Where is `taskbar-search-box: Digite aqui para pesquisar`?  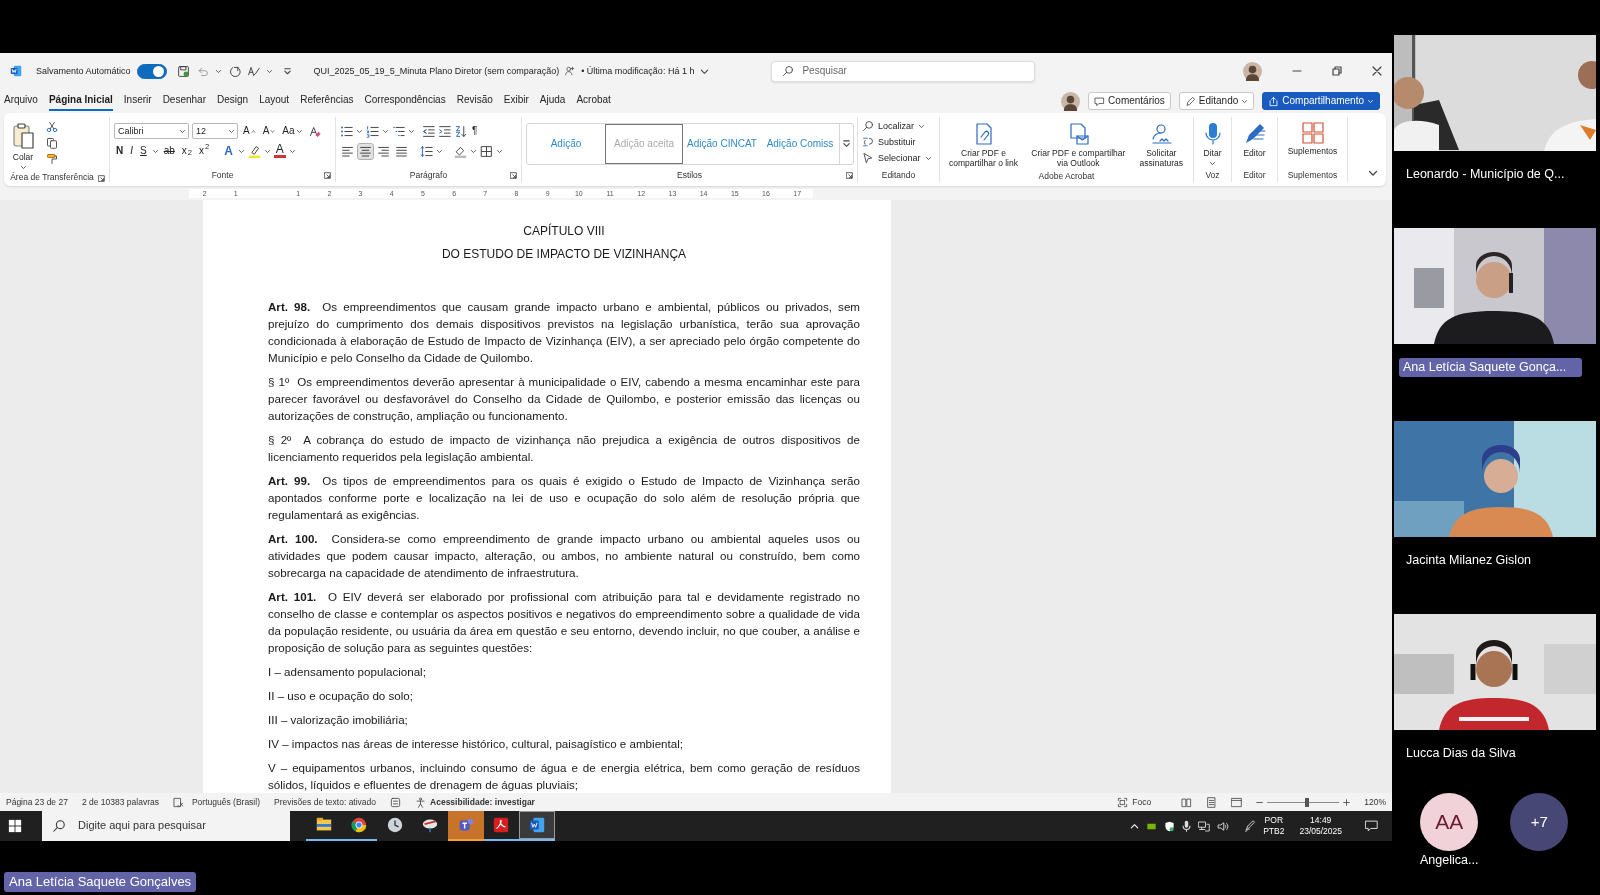 taskbar-search-box: Digite aqui para pesquisar is located at coordinates (166, 826).